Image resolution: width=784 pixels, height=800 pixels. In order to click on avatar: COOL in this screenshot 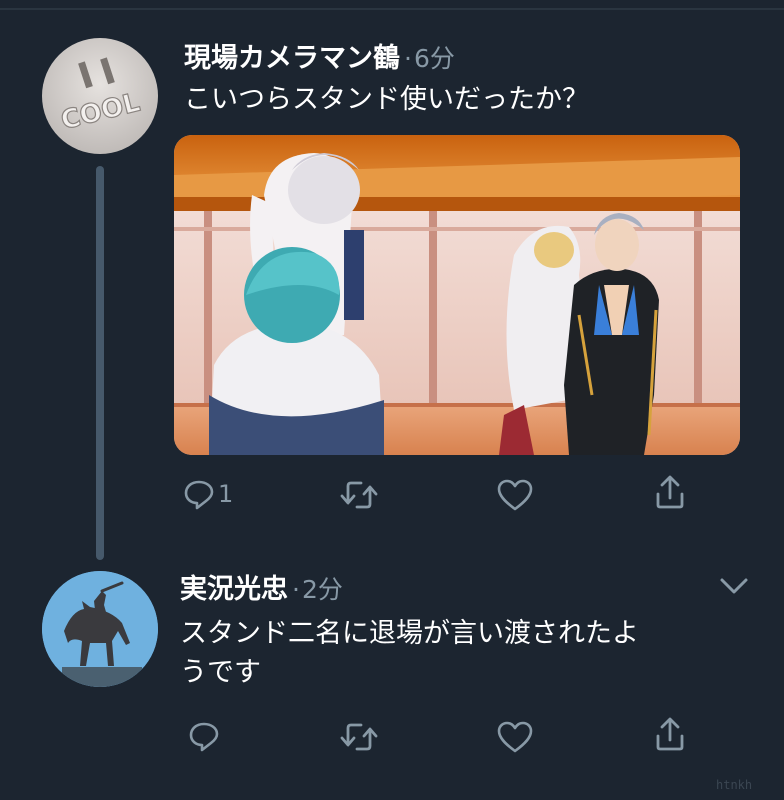, I will do `click(100, 96)`.